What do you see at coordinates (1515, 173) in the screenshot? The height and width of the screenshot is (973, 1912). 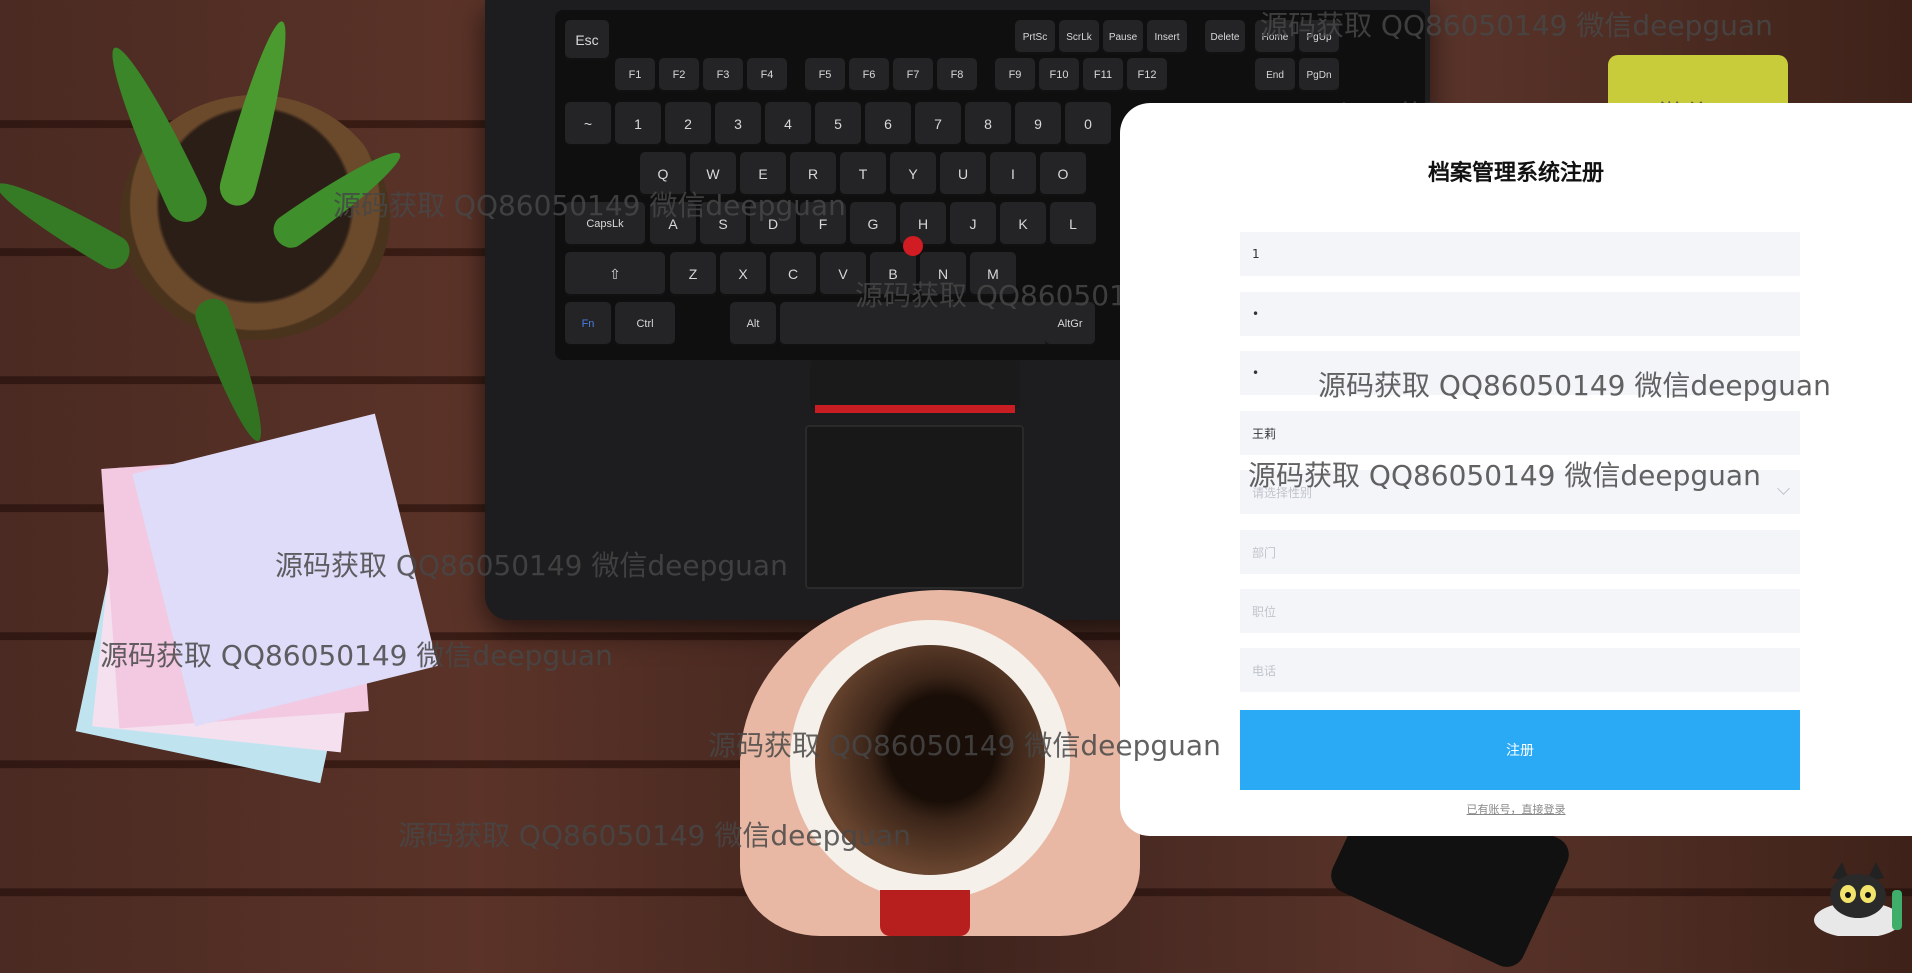 I see `page-title: 档案管理系统注册` at bounding box center [1515, 173].